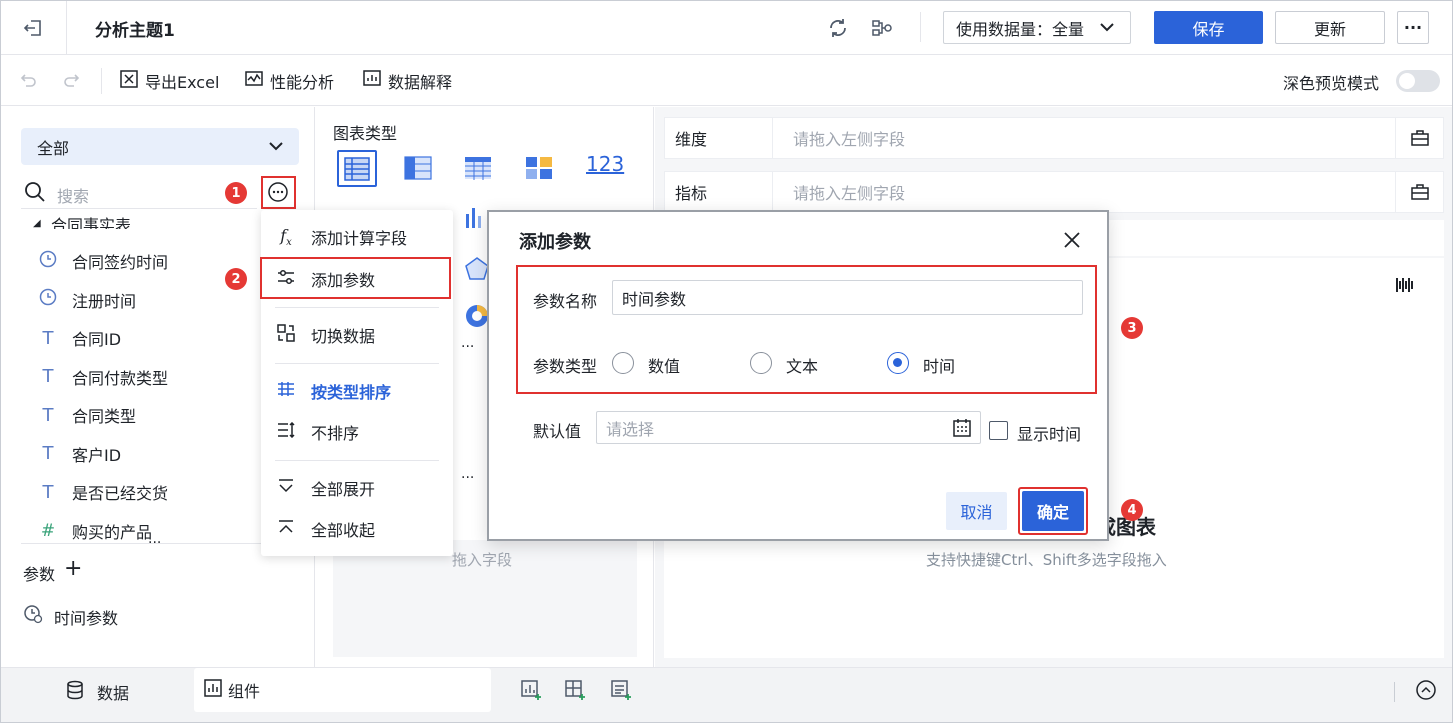 The image size is (1453, 723). What do you see at coordinates (418, 170) in the screenshot?
I see `chart-type-crosstab` at bounding box center [418, 170].